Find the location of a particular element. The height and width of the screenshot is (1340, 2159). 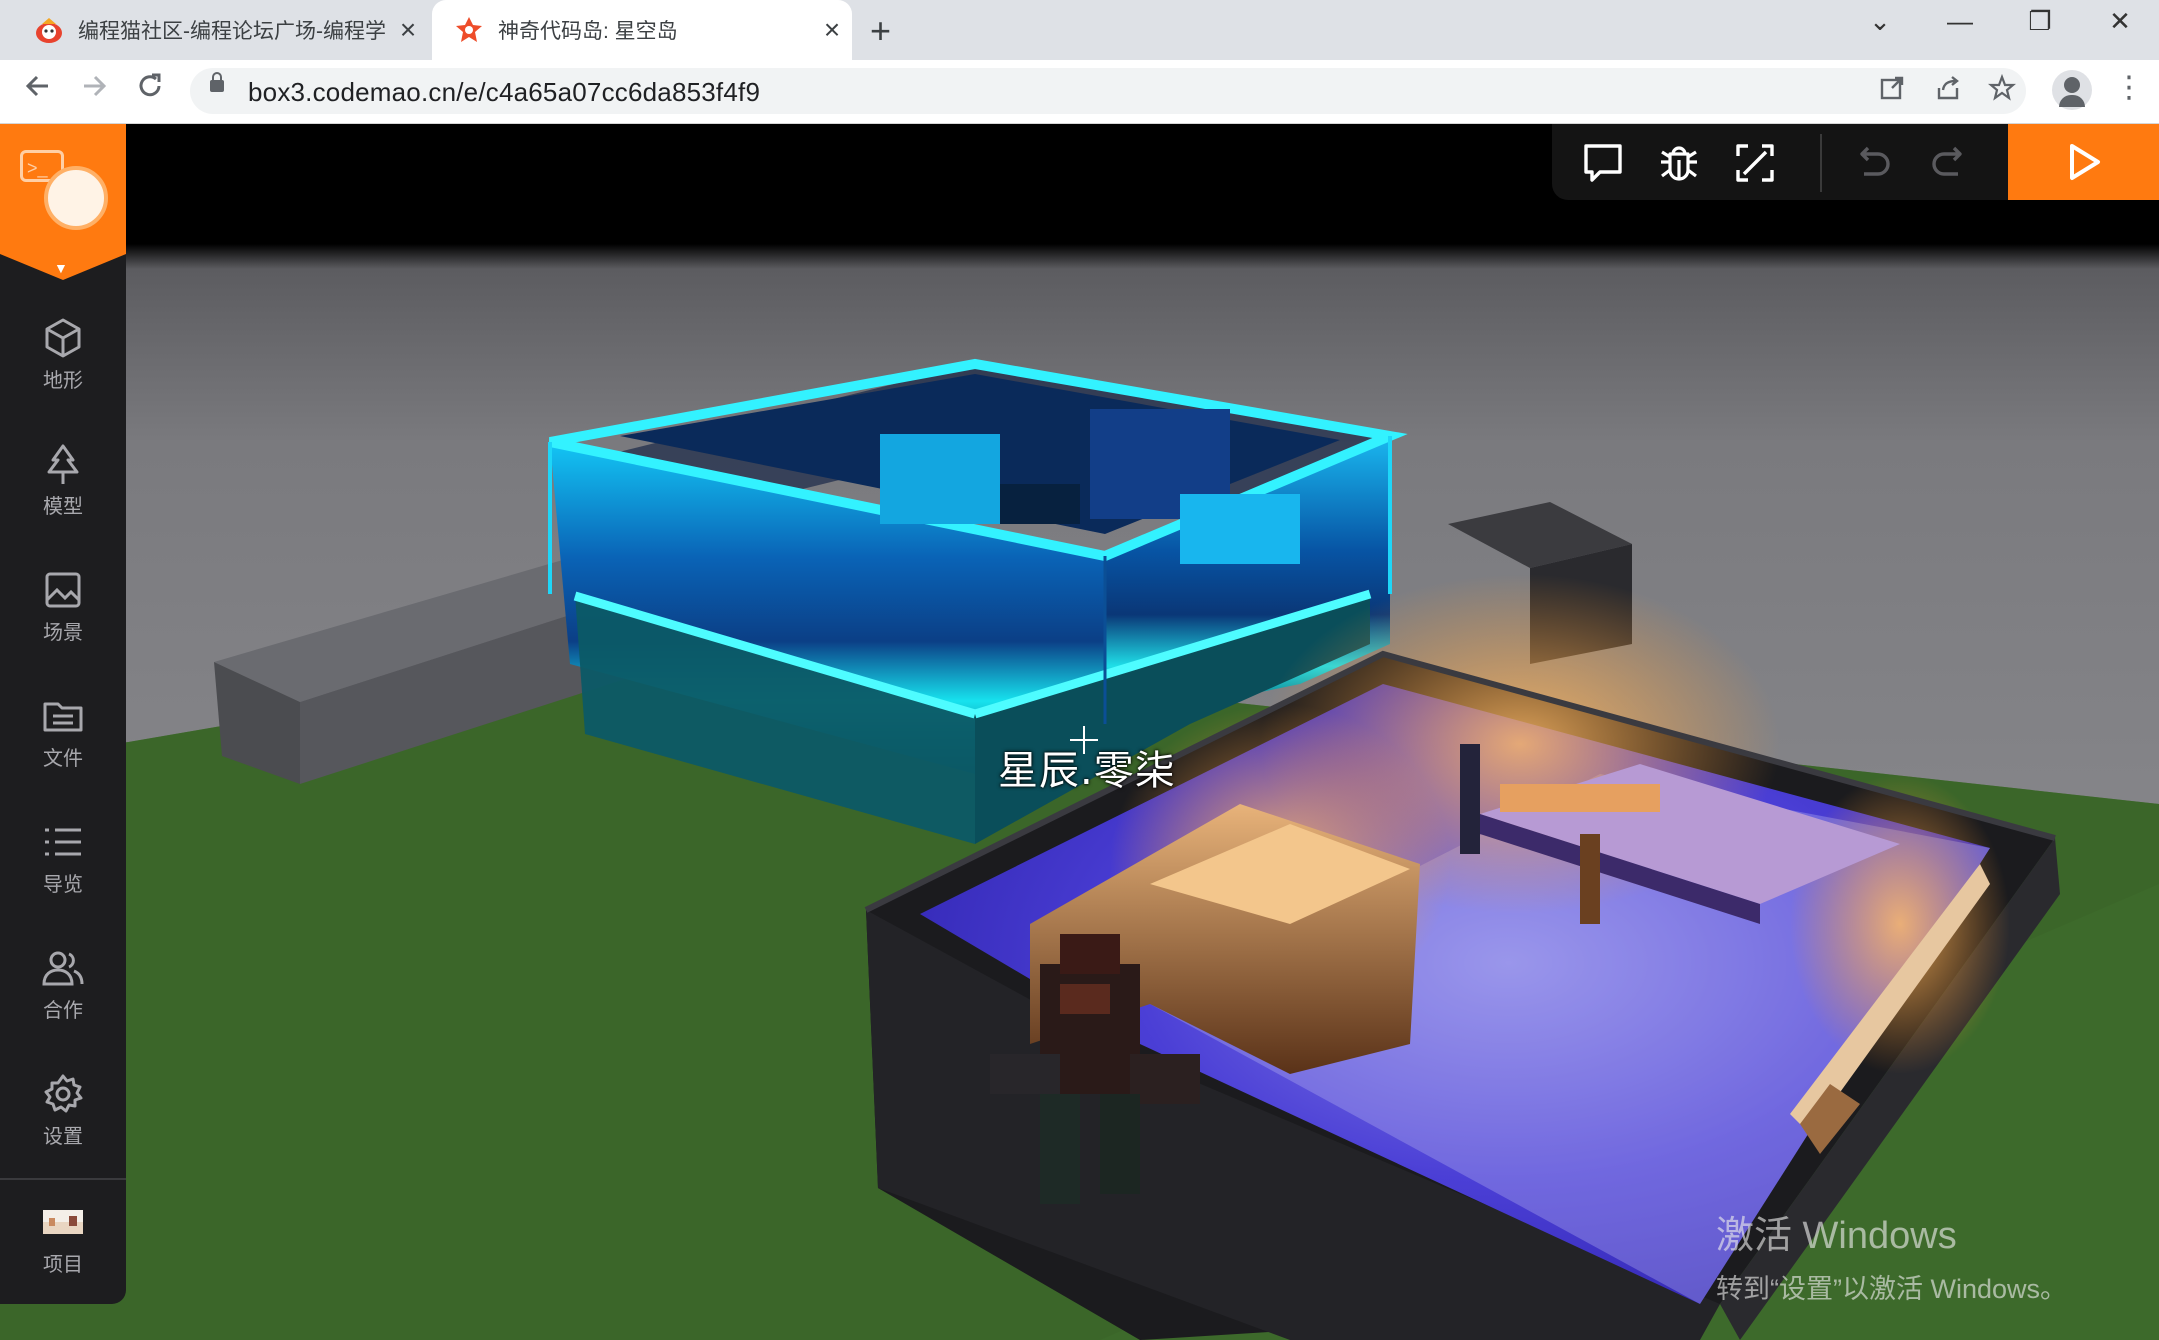

watermark-subtitle: 转到“设置”以激活 Windows。 is located at coordinates (1892, 1289).